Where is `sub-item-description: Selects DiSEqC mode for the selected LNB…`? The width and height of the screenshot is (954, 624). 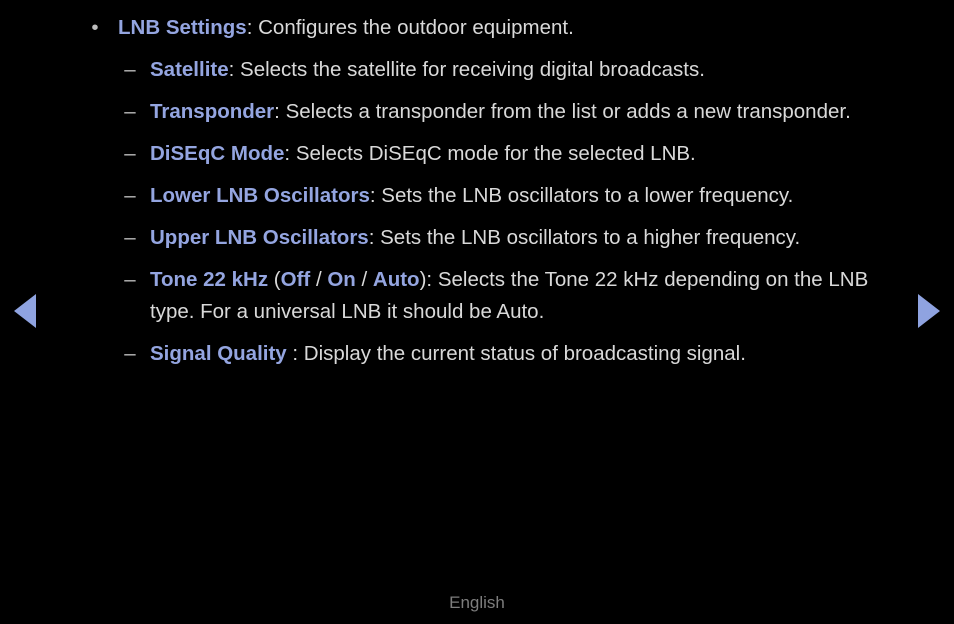
sub-item-description: Selects DiSEqC mode for the selected LNB… is located at coordinates (495, 153).